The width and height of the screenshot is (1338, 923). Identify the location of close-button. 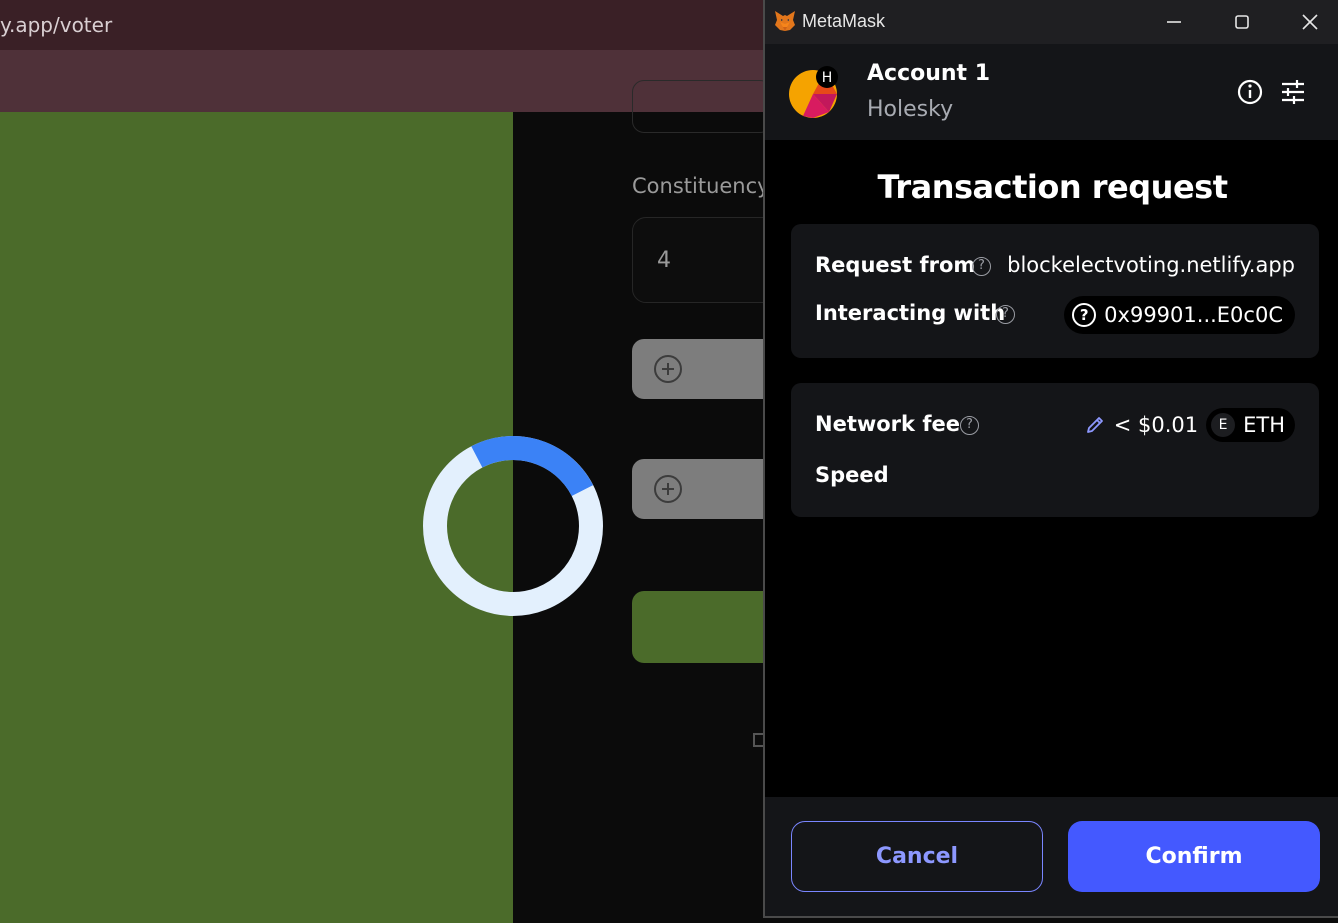
(1310, 22).